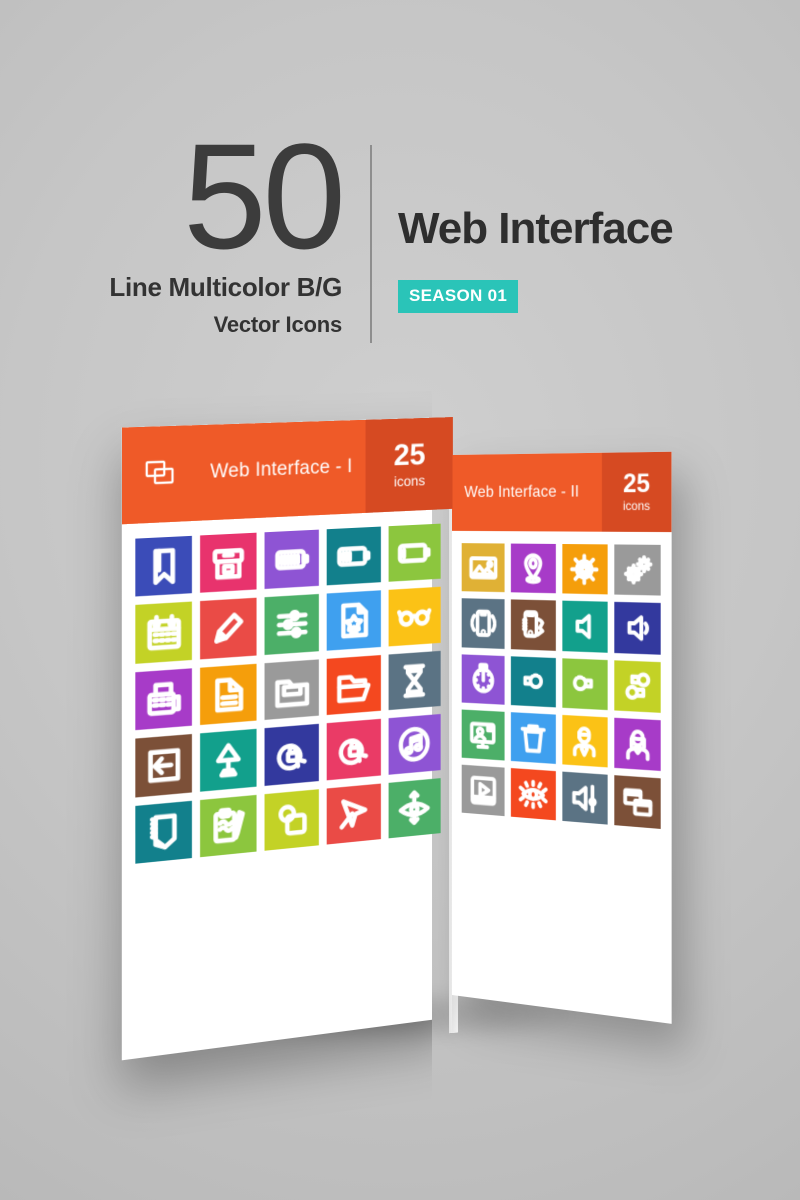 The image size is (800, 1200). I want to click on document-file-icon, so click(228, 694).